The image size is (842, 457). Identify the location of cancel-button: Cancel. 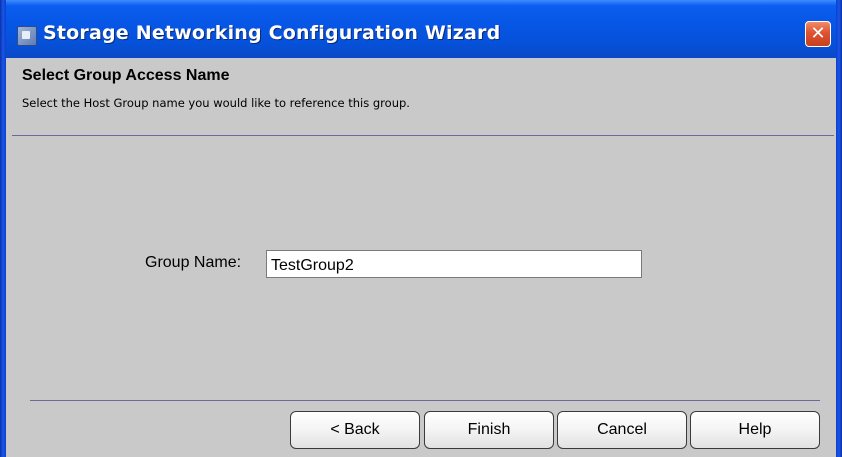
(622, 430).